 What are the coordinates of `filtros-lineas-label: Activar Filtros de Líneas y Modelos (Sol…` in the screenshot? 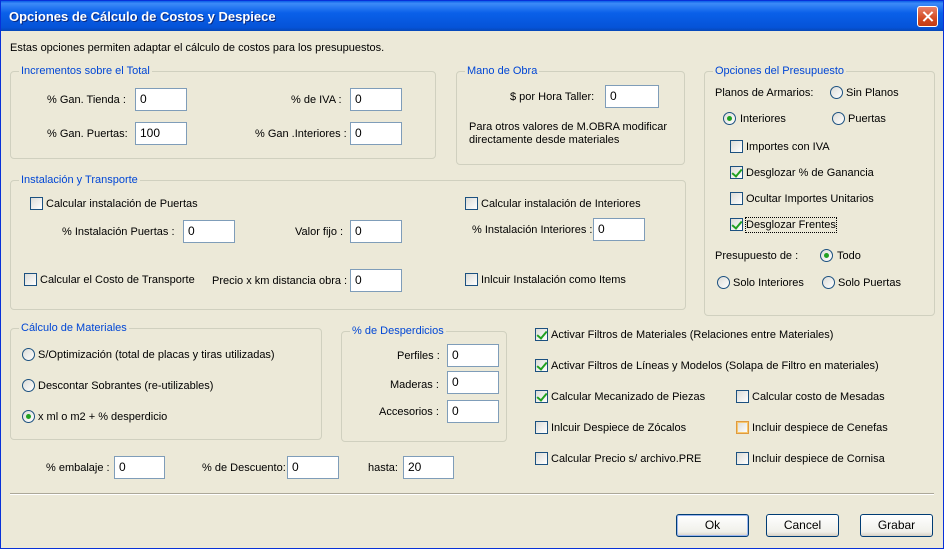 It's located at (715, 366).